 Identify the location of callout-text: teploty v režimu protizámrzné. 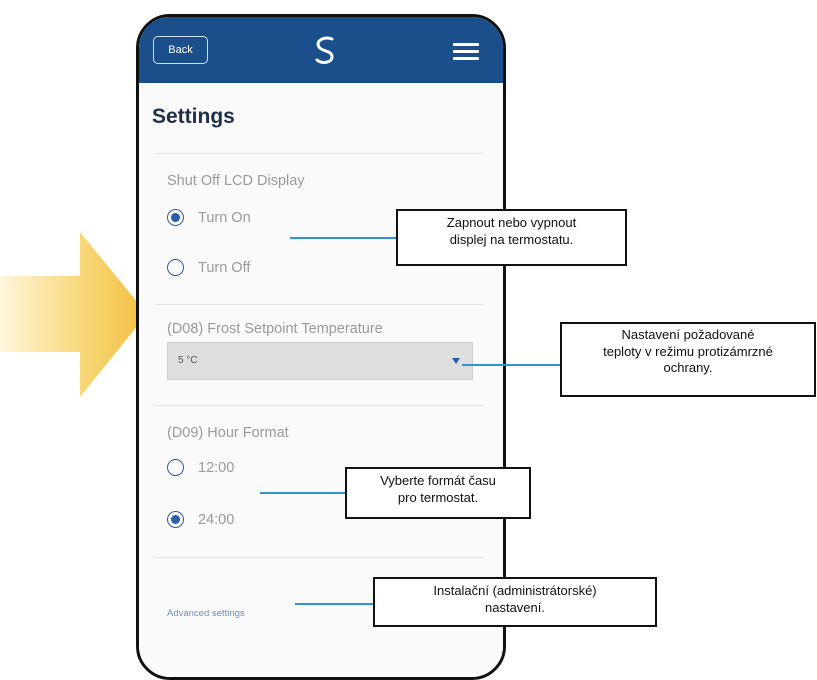
(688, 351).